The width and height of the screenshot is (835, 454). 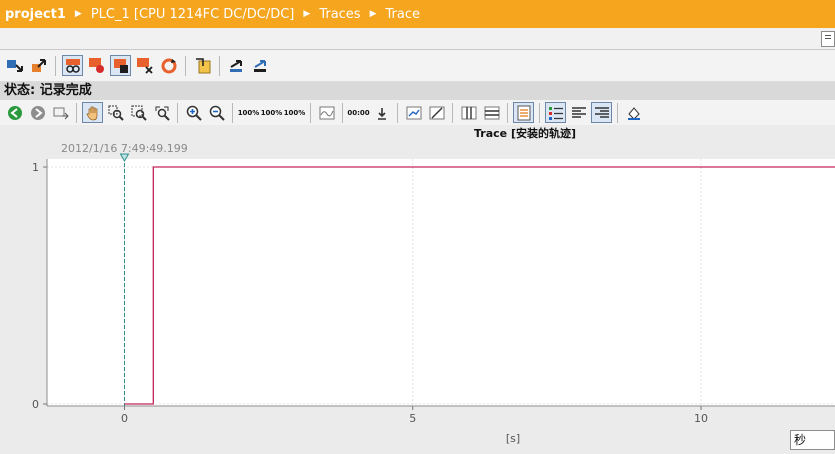 I want to click on legend-icon, so click(x=555, y=112).